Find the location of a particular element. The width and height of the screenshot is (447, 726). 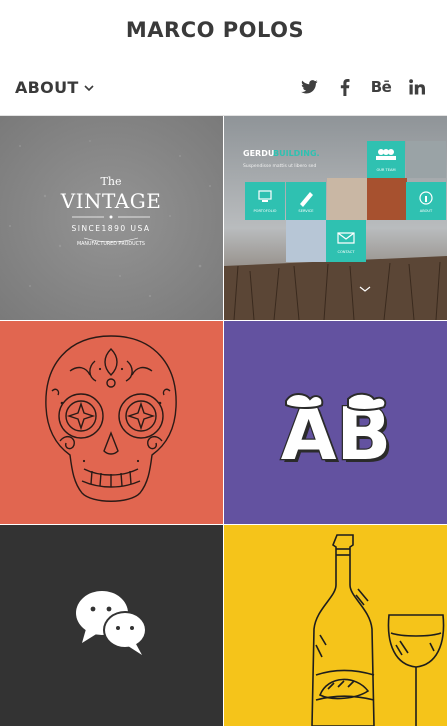

portfolio-tile-skull is located at coordinates (111, 422).